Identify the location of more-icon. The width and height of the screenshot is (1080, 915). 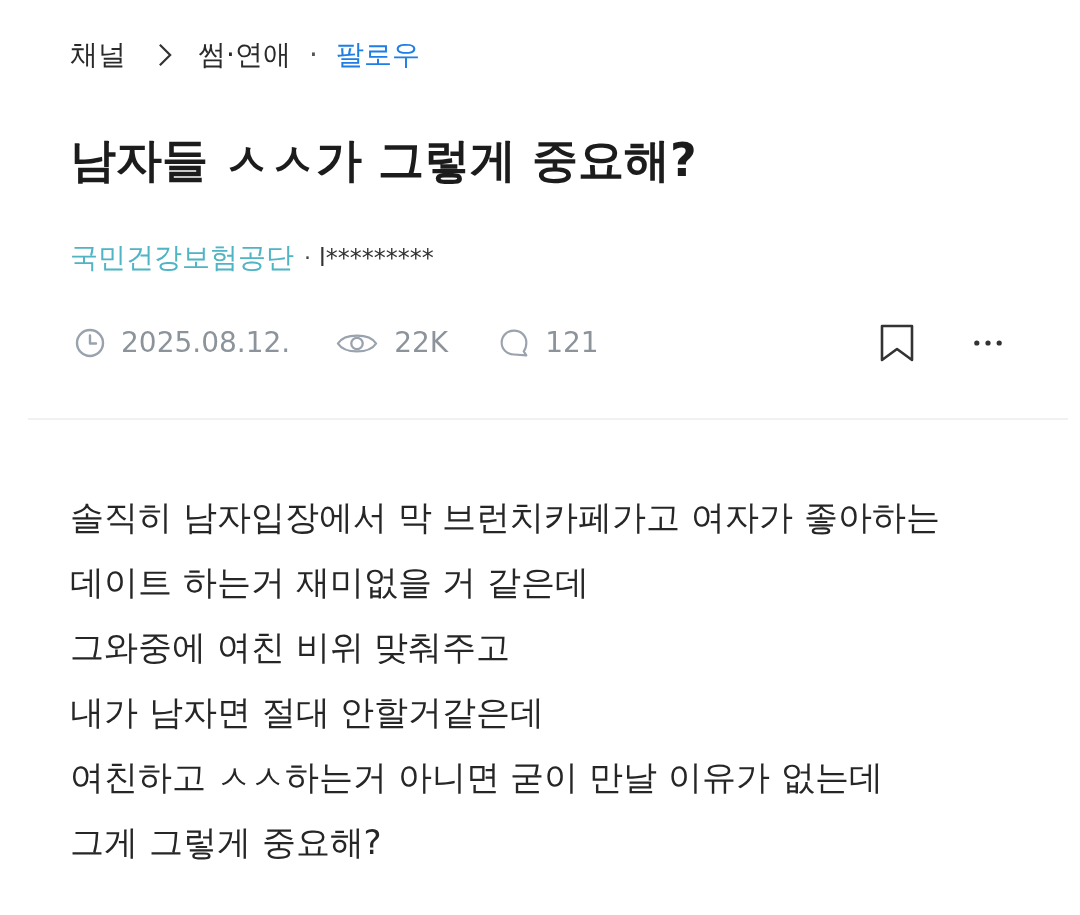
(988, 343).